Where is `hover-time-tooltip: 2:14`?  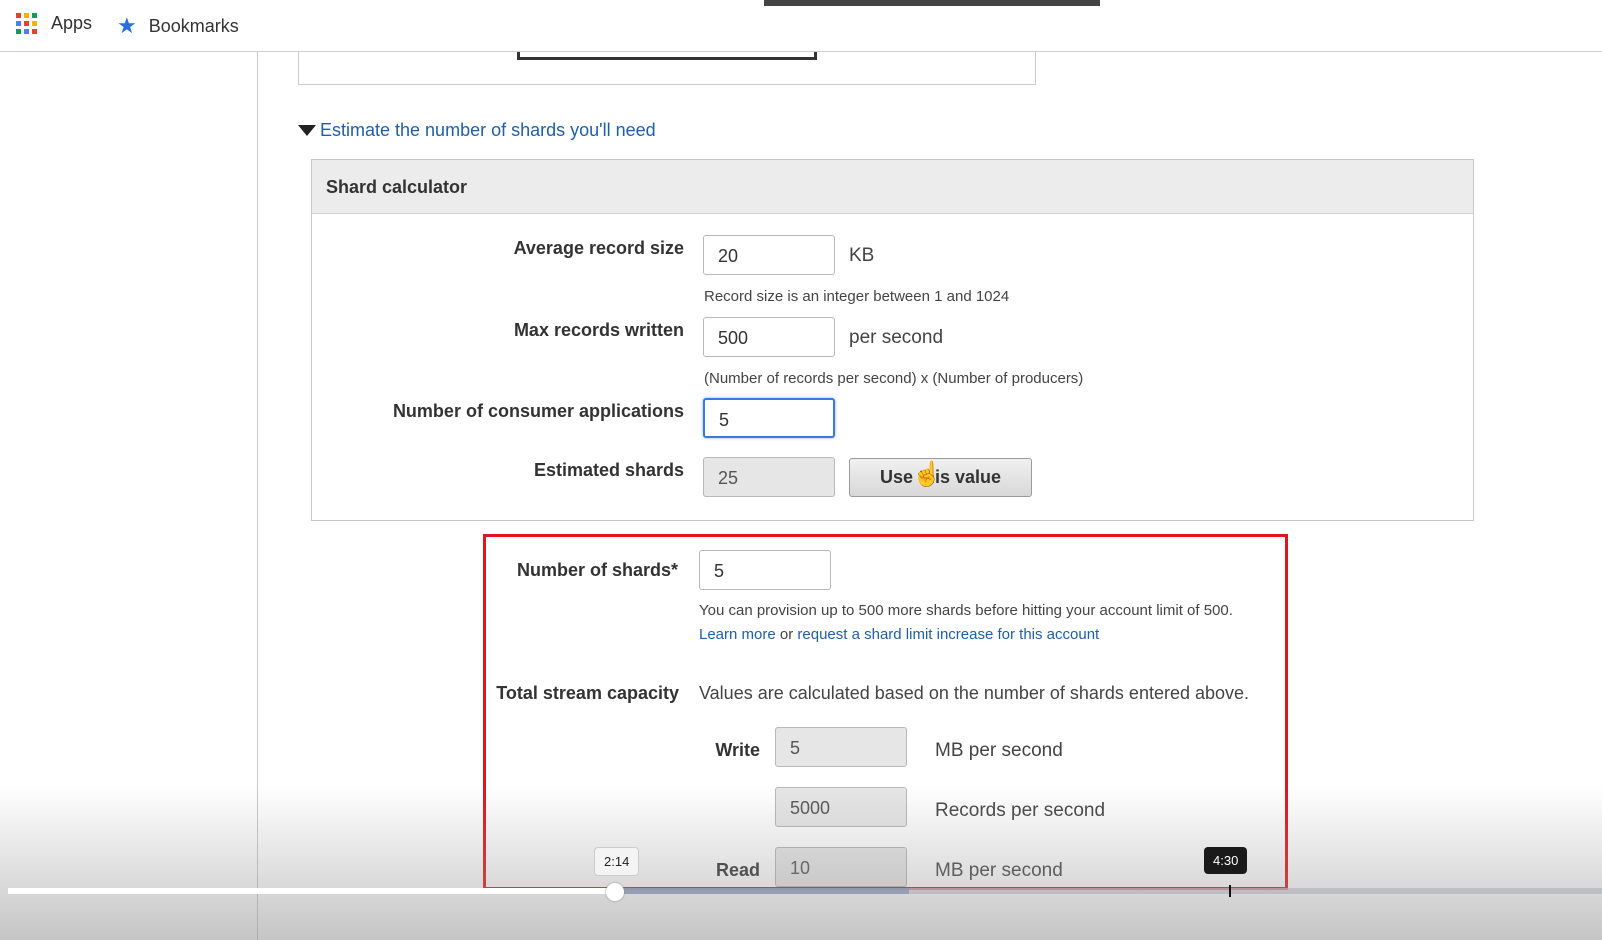 hover-time-tooltip: 2:14 is located at coordinates (617, 861).